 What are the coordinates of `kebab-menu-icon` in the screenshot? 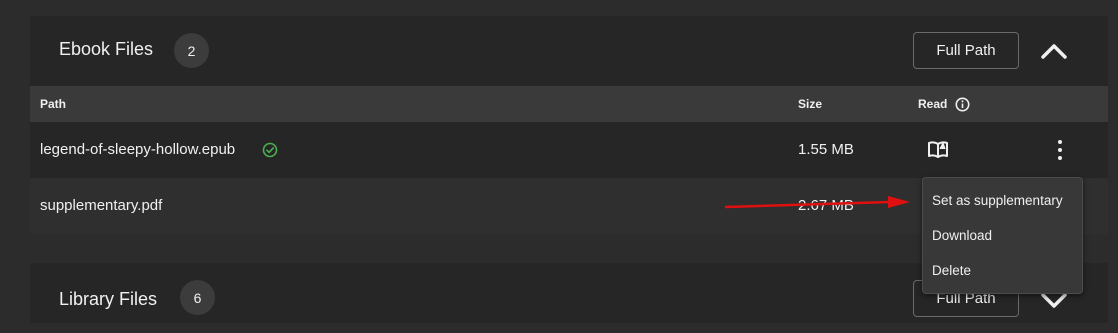 It's located at (1060, 151).